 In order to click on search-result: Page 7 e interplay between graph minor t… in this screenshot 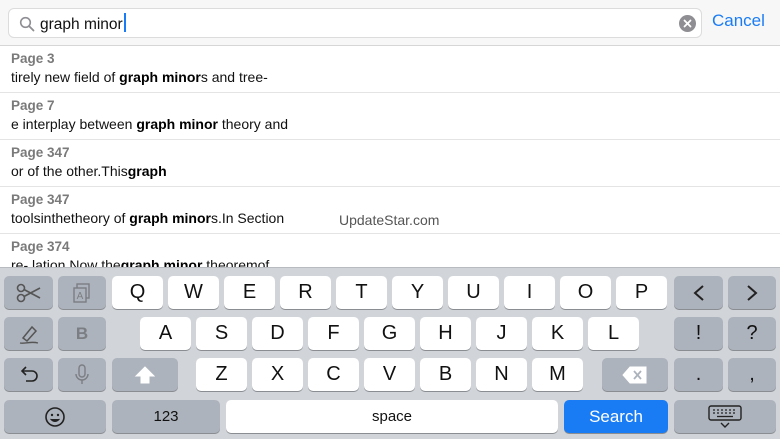, I will do `click(390, 116)`.